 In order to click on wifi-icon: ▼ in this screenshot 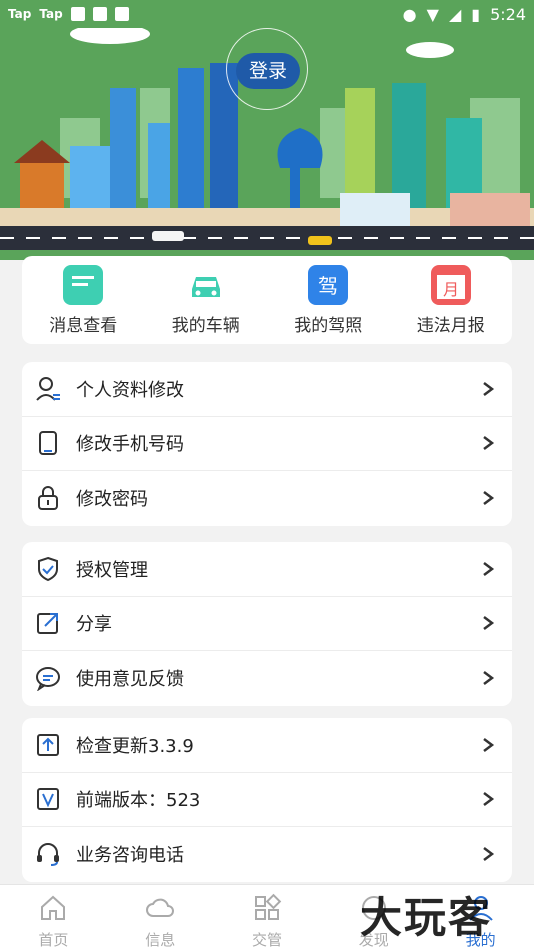, I will do `click(432, 14)`.